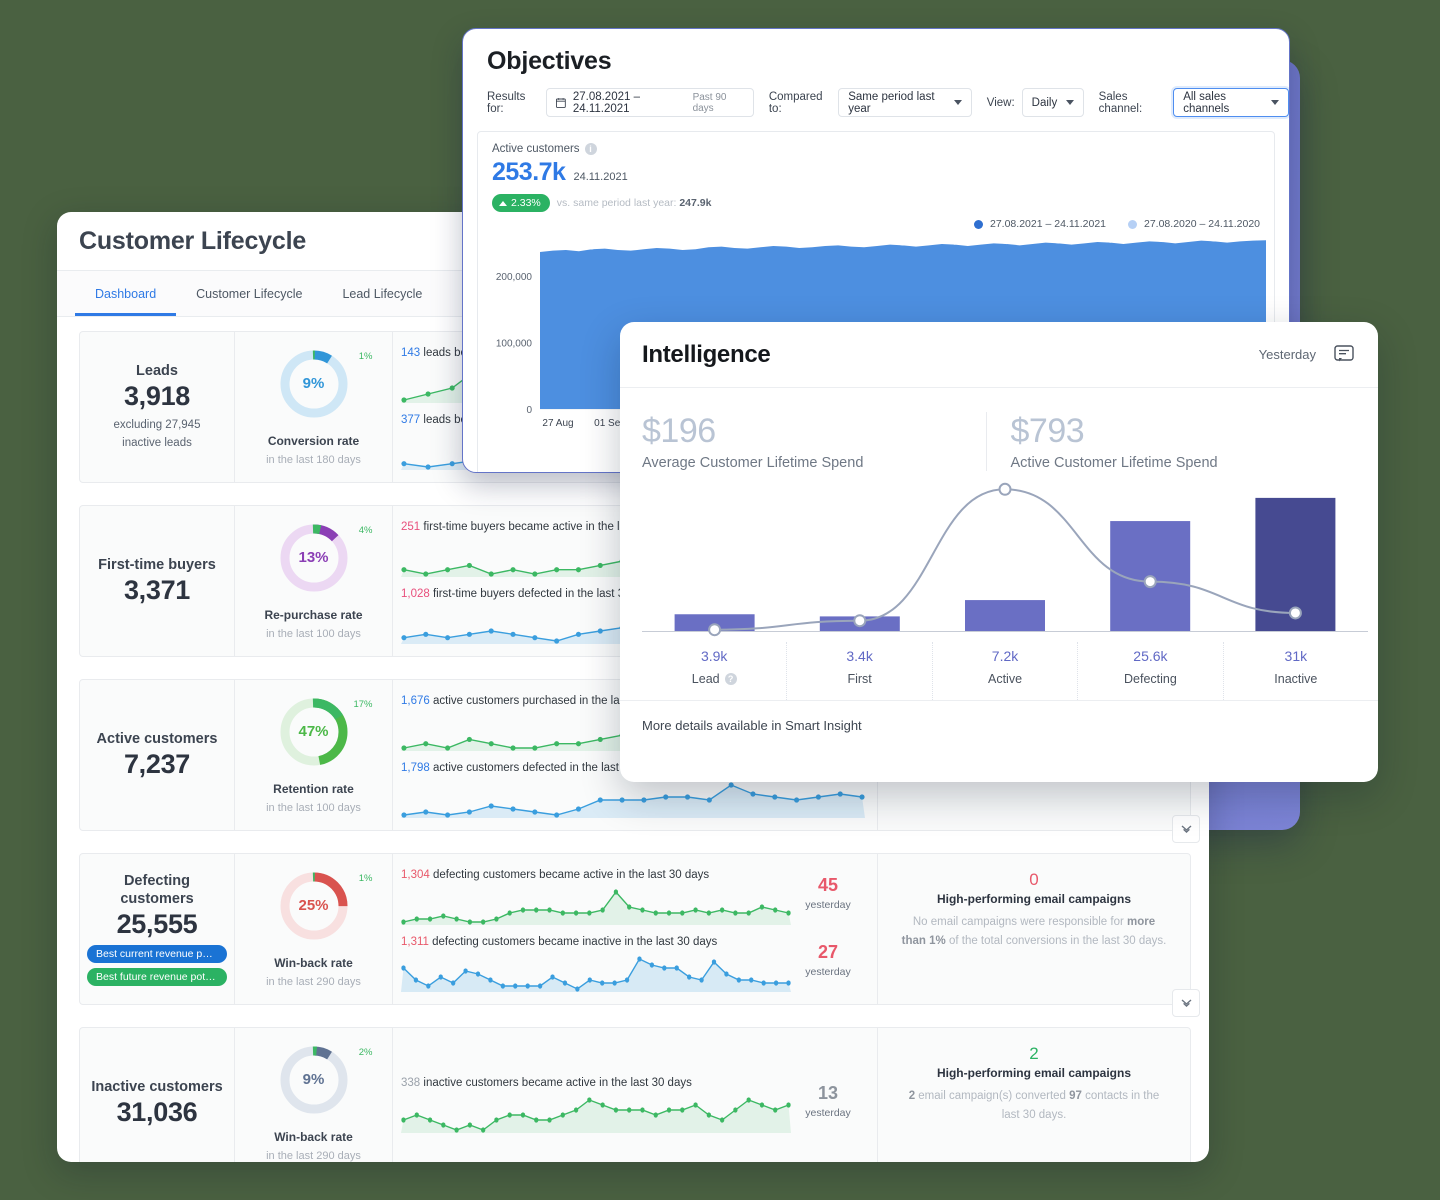  What do you see at coordinates (410, 1083) in the screenshot?
I see `sparkline-count: 338` at bounding box center [410, 1083].